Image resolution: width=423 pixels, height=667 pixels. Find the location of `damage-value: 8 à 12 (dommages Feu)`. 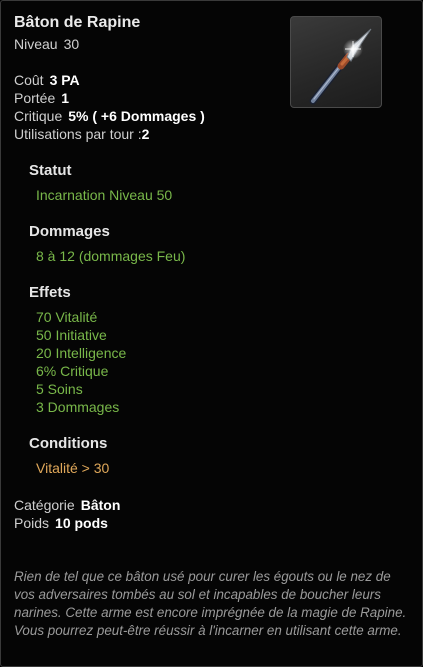

damage-value: 8 à 12 (dommages Feu) is located at coordinates (111, 256).